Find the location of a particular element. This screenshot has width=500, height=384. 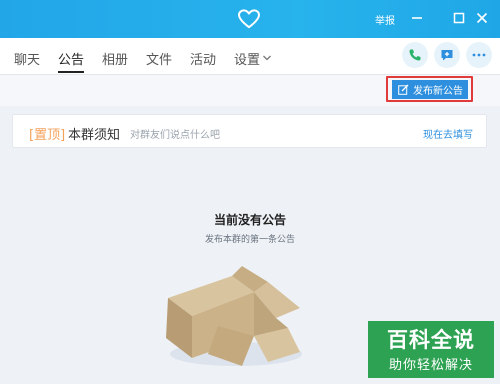

tab-album: 相册 is located at coordinates (115, 58).